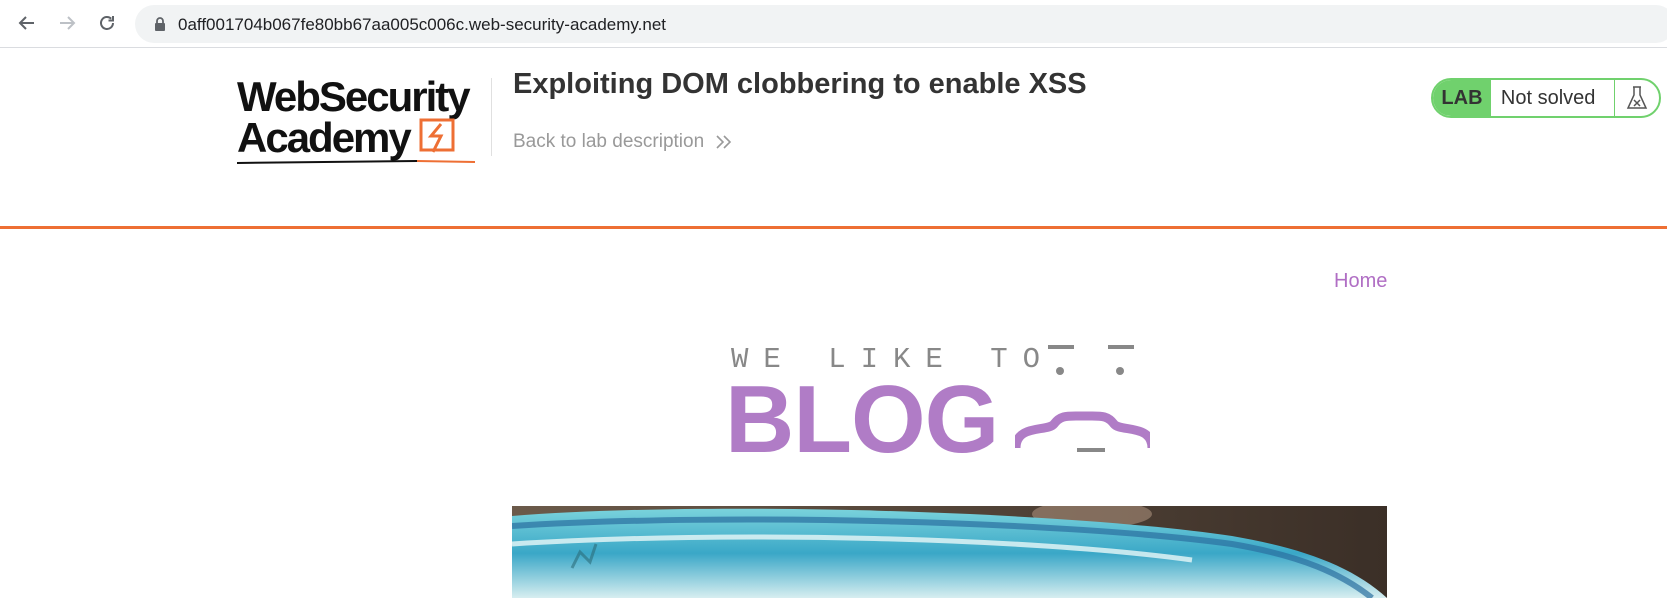 The width and height of the screenshot is (1667, 598). Describe the element at coordinates (491, 117) in the screenshot. I see `header-divider` at that location.